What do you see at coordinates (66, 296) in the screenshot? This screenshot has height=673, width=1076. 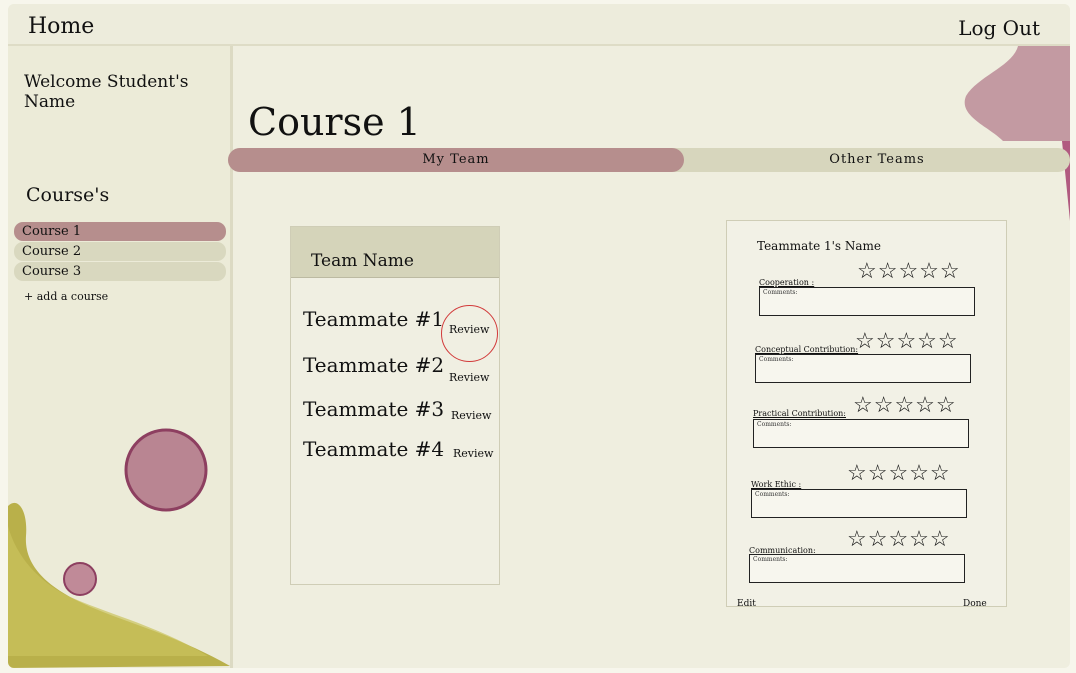 I see `add-course-link: + add a course` at bounding box center [66, 296].